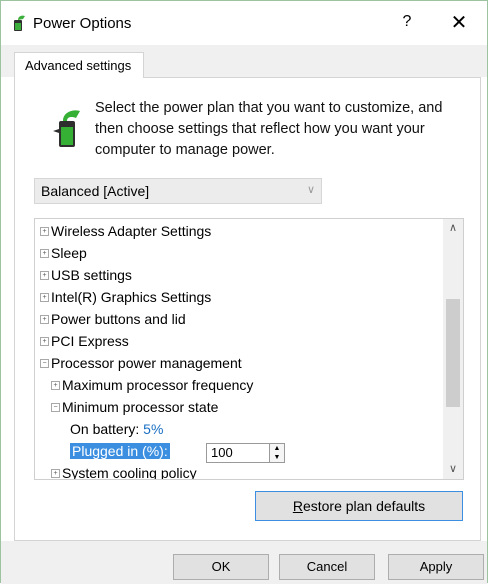 The image size is (488, 584). I want to click on stepper-up-icon: ▲, so click(277, 448).